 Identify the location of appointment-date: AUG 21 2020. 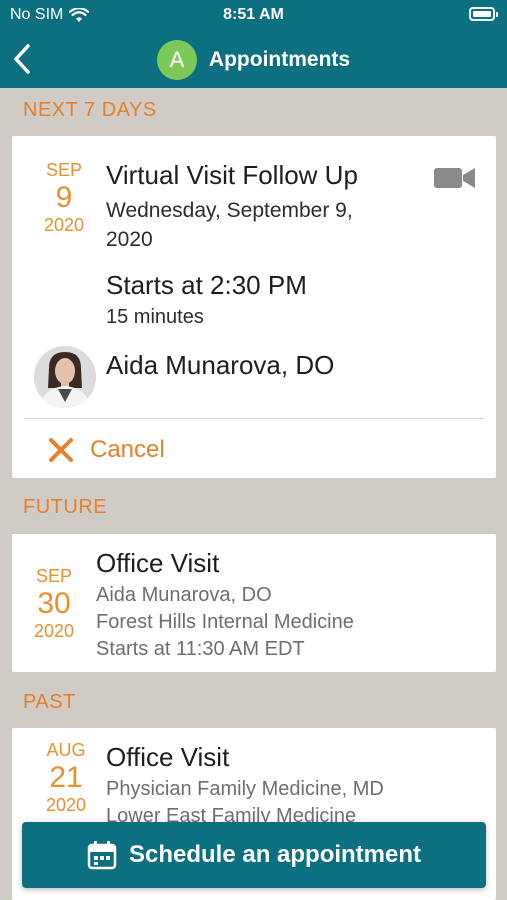
(66, 778).